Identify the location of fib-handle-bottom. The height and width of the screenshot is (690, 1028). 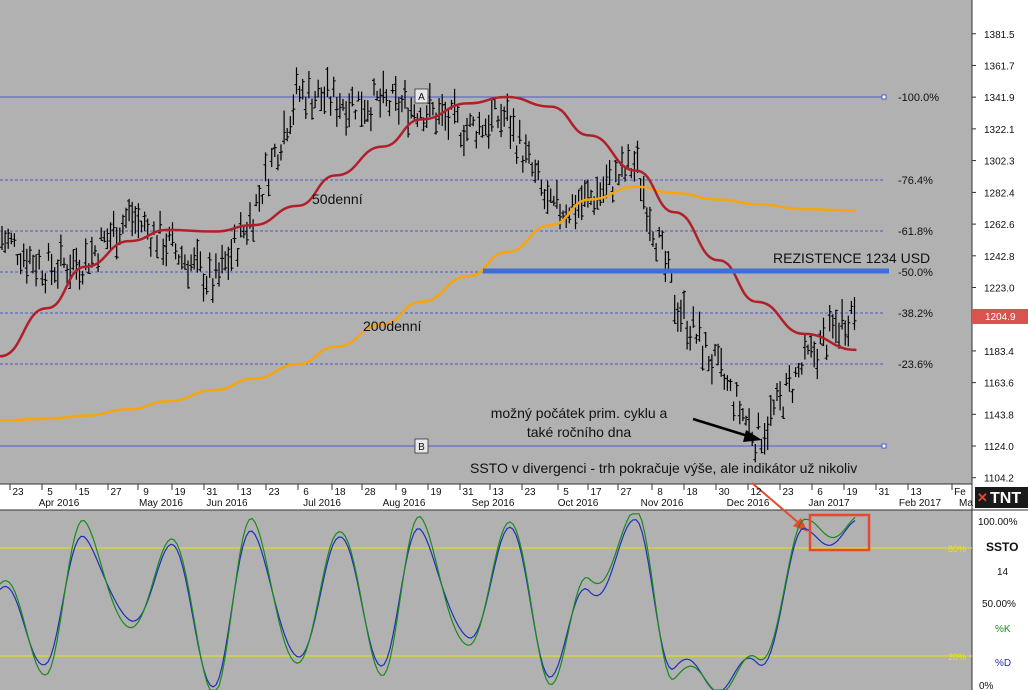
(884, 446).